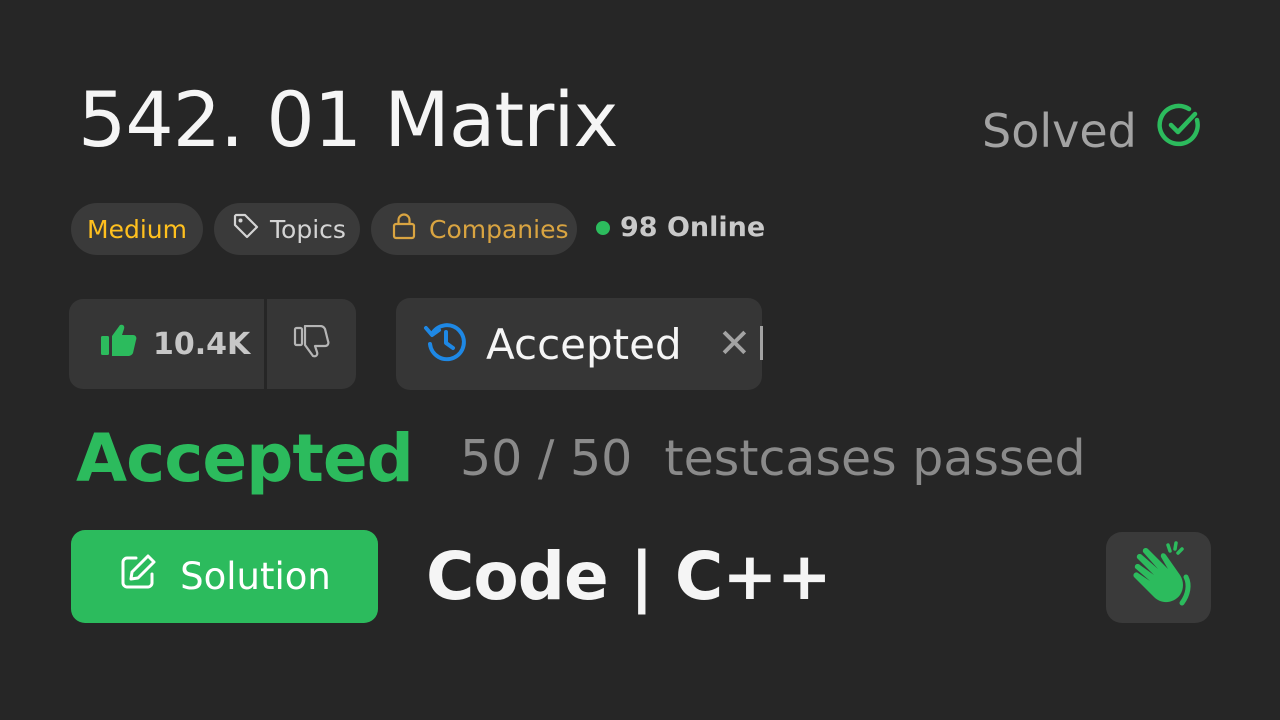  I want to click on like-button: 10.4K, so click(166, 344).